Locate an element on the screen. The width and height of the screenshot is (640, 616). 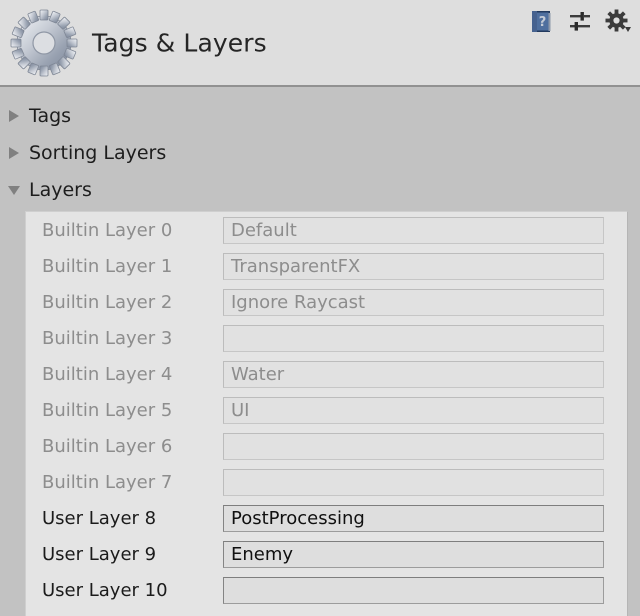
help-icon: ? is located at coordinates (542, 22).